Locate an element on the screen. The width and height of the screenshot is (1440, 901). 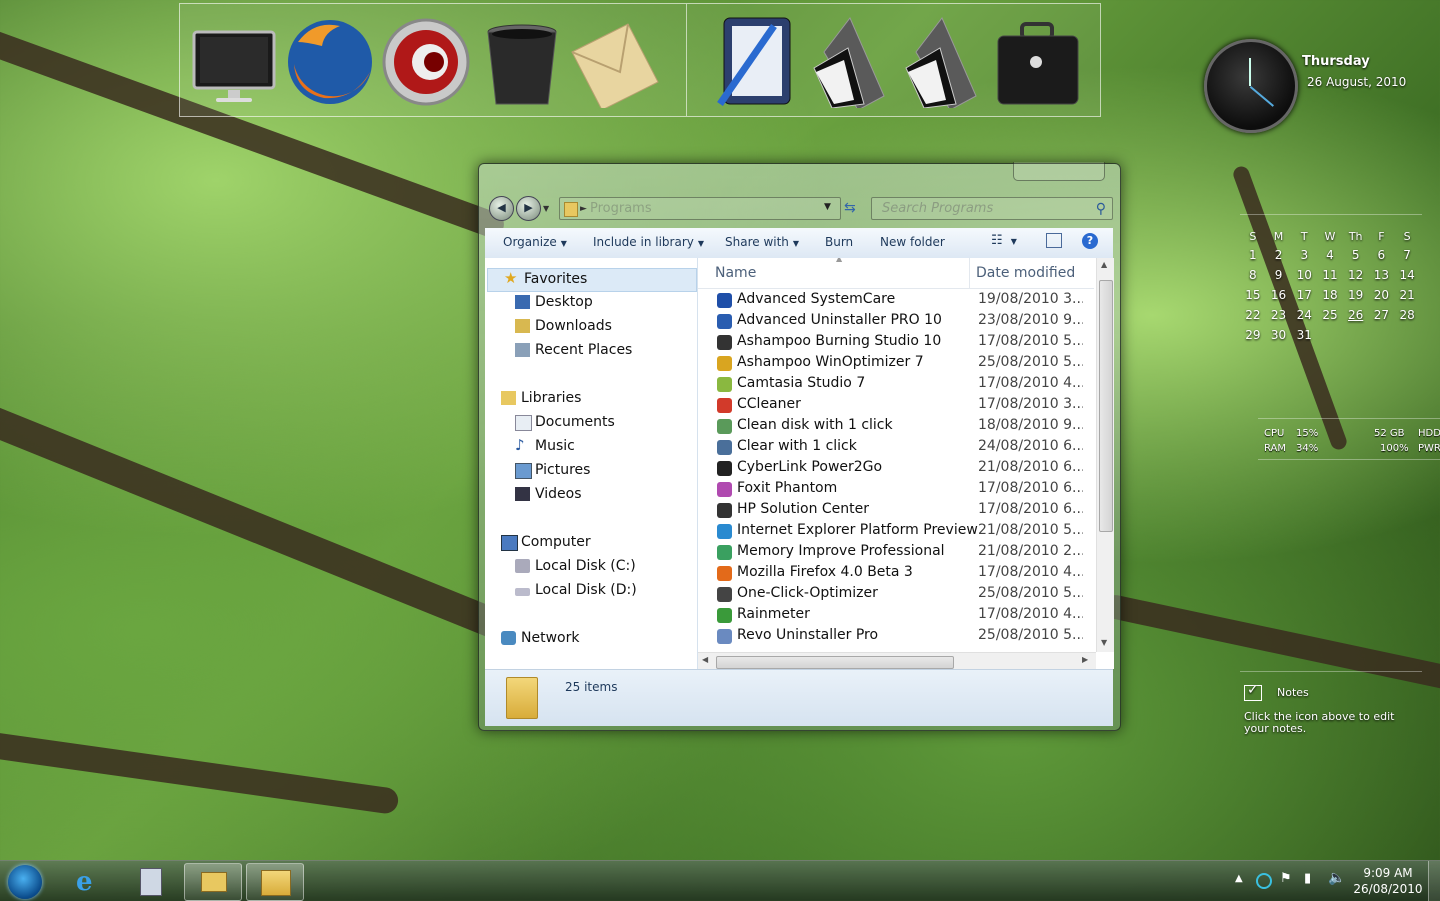
scroll-right-arrow-icon: ▶ is located at coordinates (1085, 659).